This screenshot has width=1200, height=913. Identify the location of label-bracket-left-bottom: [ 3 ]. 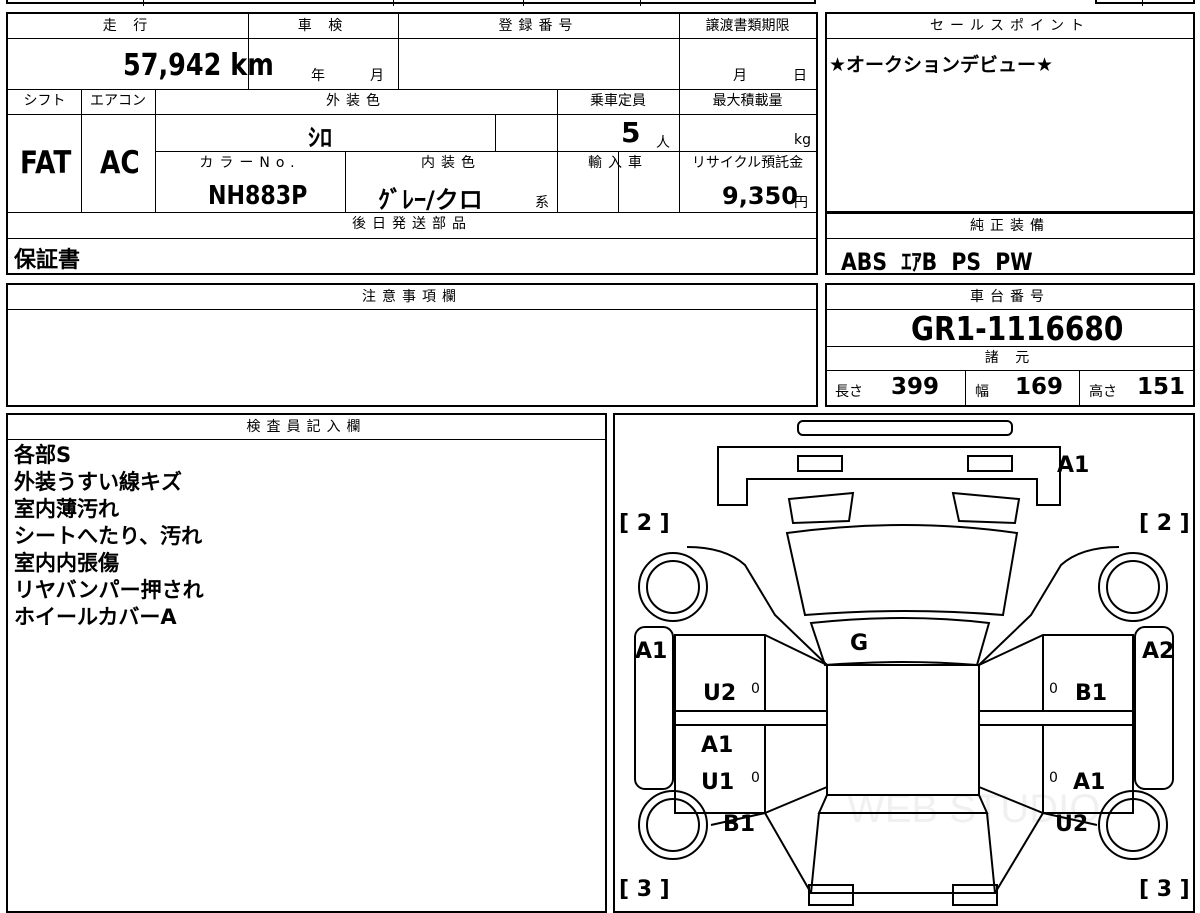
(644, 889).